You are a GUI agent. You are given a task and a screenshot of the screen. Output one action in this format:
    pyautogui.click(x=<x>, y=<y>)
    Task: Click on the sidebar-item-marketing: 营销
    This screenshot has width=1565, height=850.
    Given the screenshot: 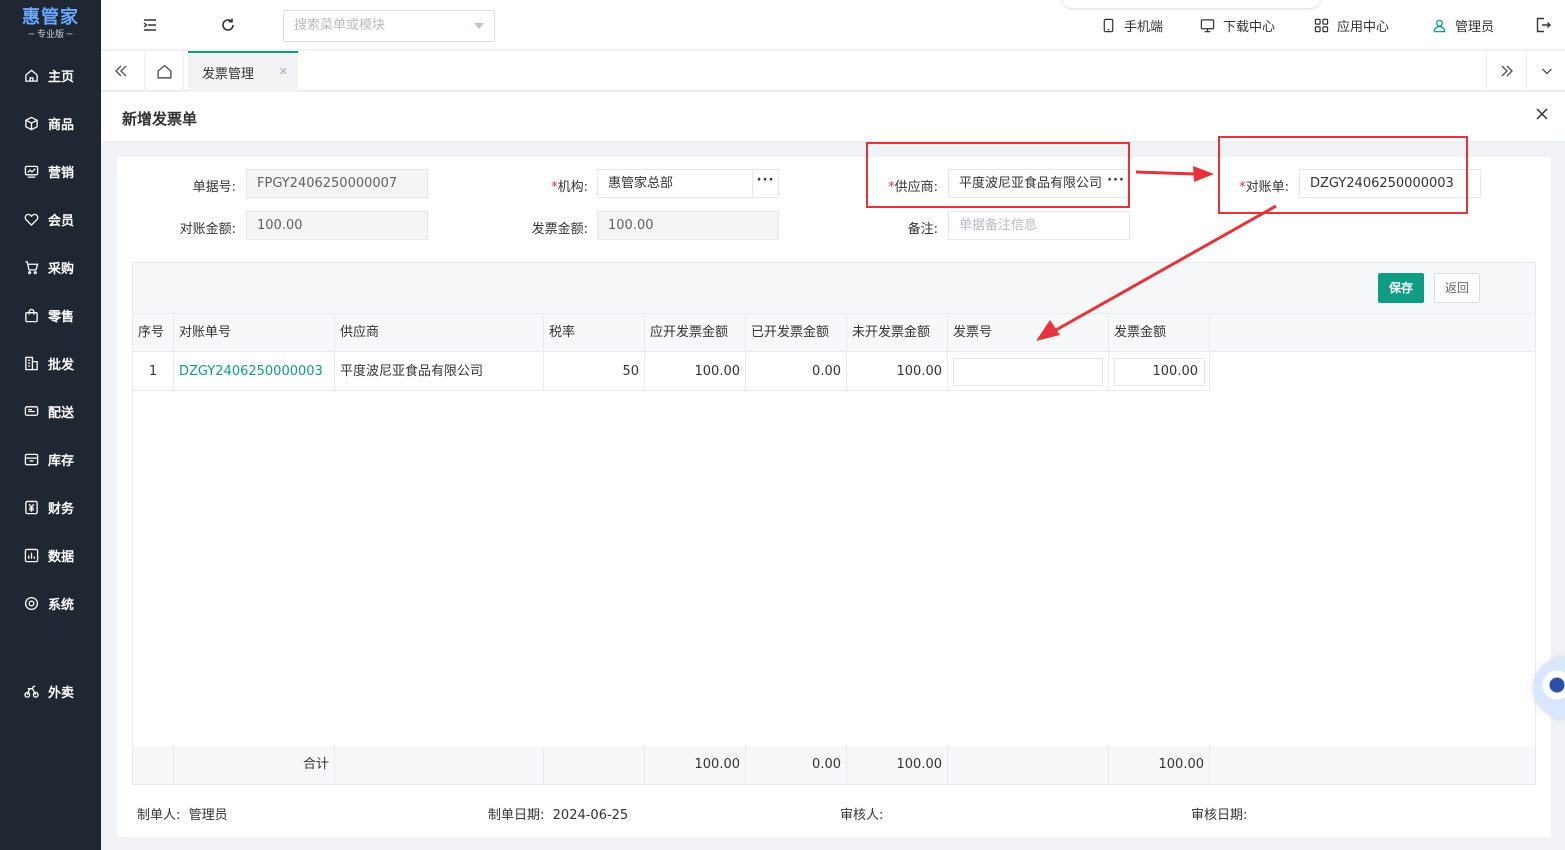 What is the action you would take?
    pyautogui.click(x=50, y=171)
    